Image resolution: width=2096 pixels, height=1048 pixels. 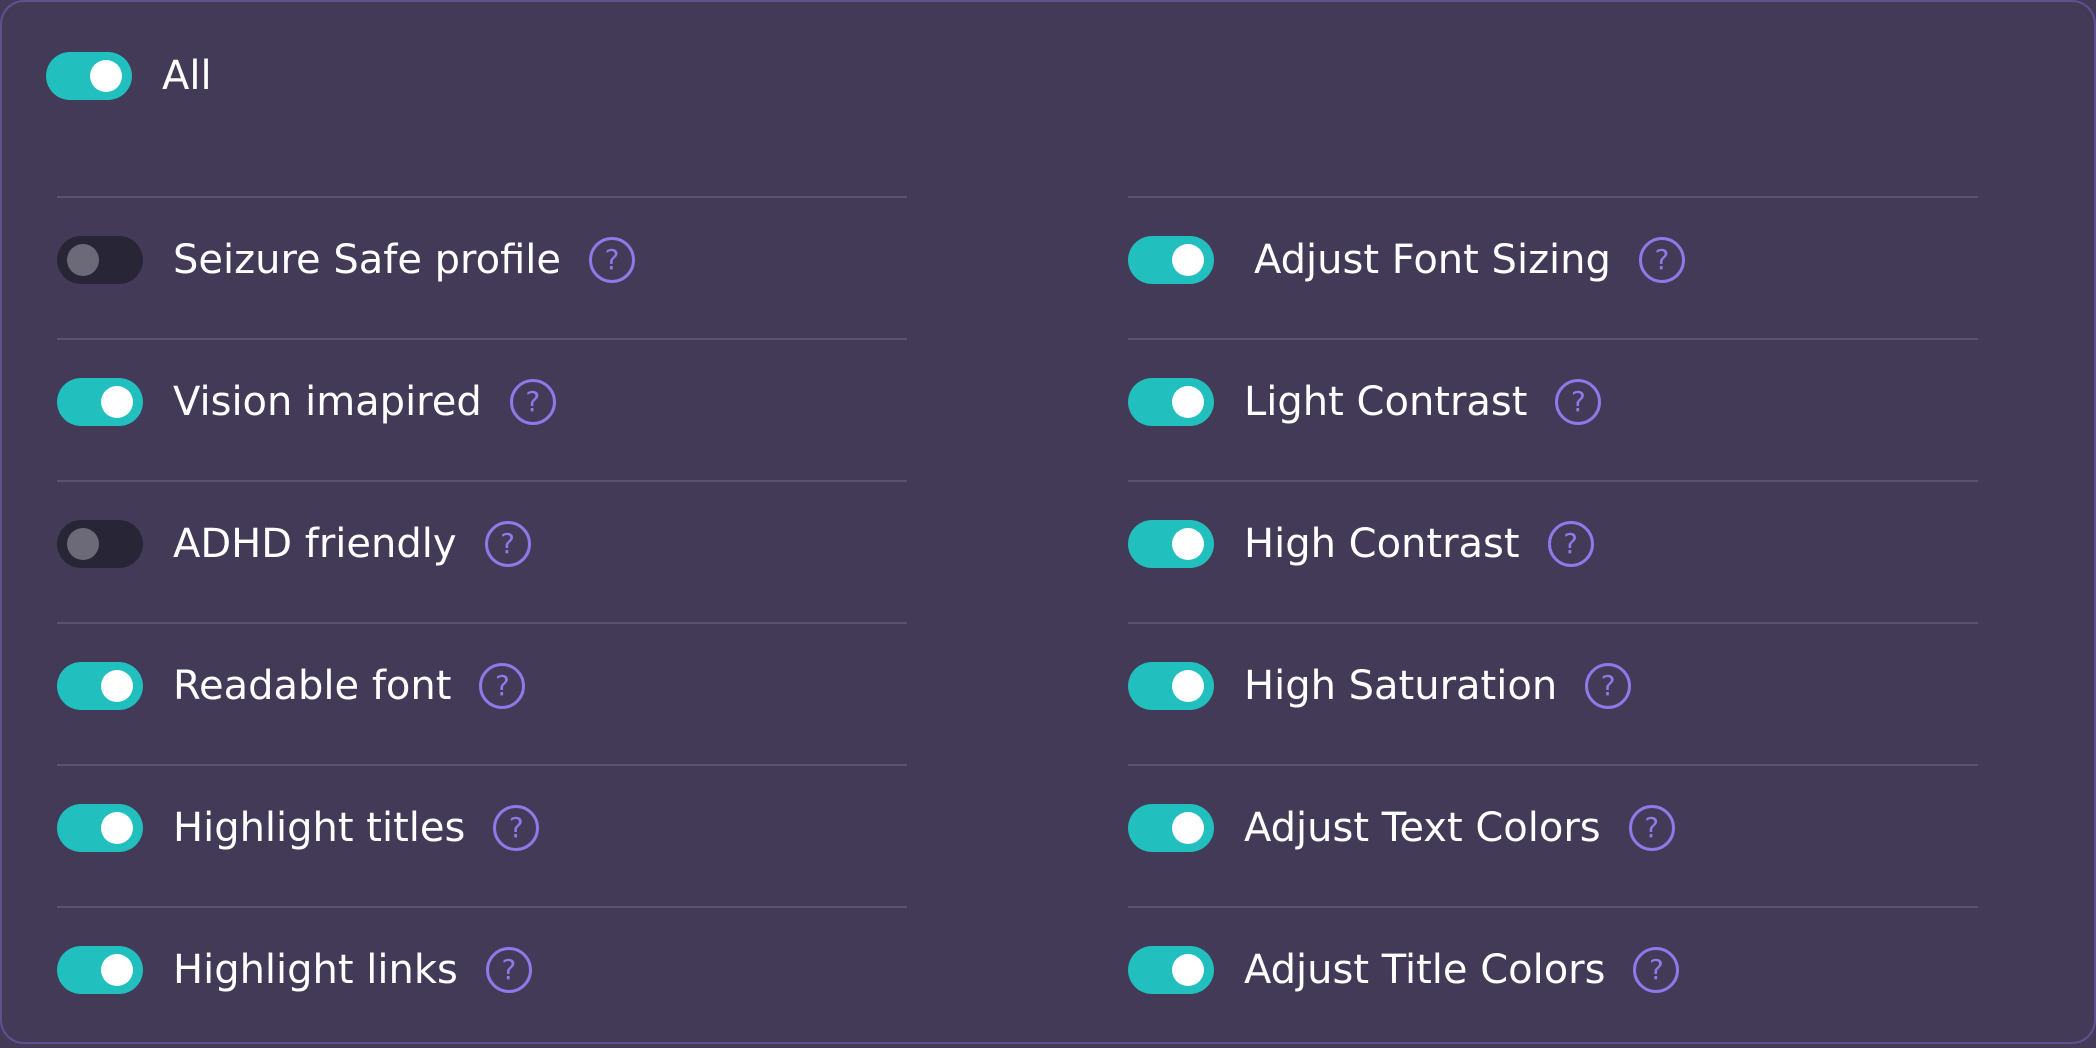 What do you see at coordinates (100, 970) in the screenshot?
I see `highlight-links-toggle` at bounding box center [100, 970].